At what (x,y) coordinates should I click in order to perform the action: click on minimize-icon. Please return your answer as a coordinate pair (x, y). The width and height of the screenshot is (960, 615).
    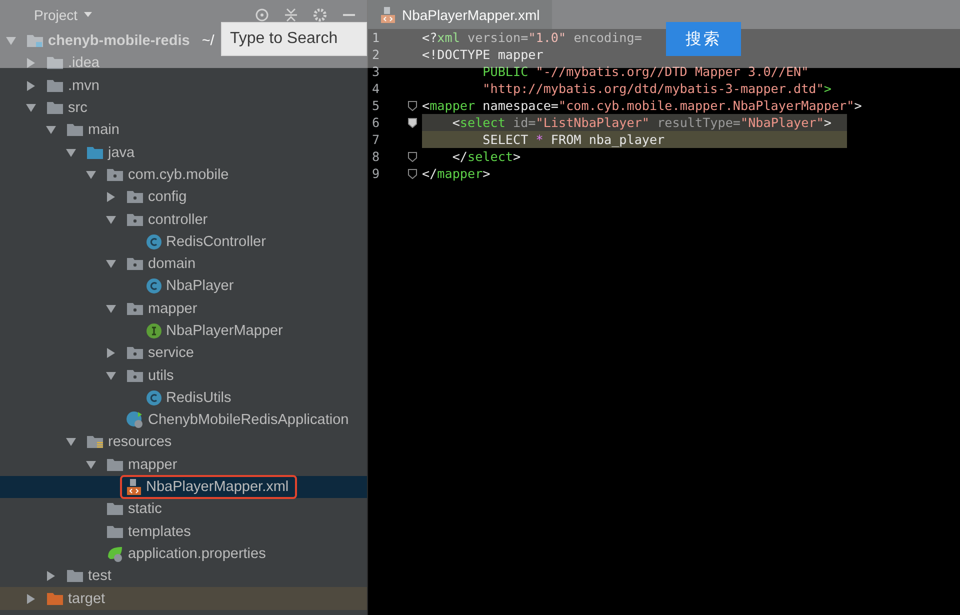
    Looking at the image, I should click on (349, 15).